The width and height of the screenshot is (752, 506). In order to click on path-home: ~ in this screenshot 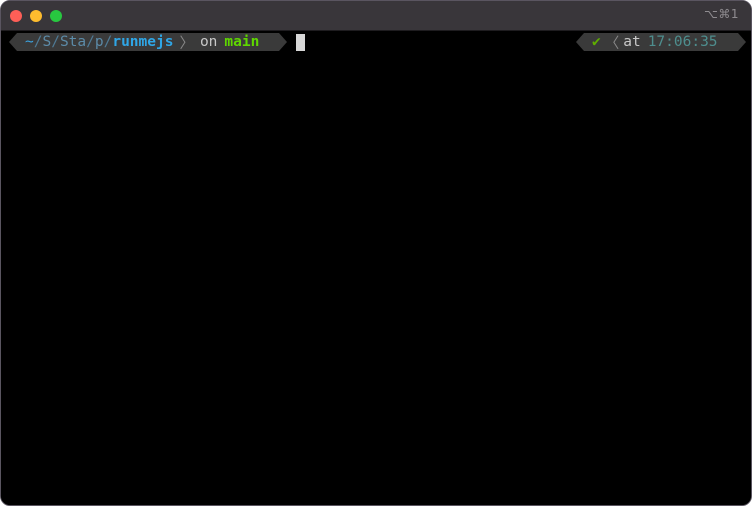, I will do `click(29, 42)`.